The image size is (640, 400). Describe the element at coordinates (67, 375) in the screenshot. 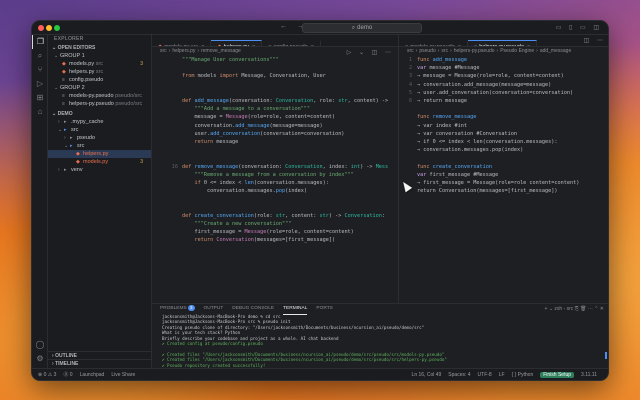

I see `status-item: ⓪ 0` at that location.